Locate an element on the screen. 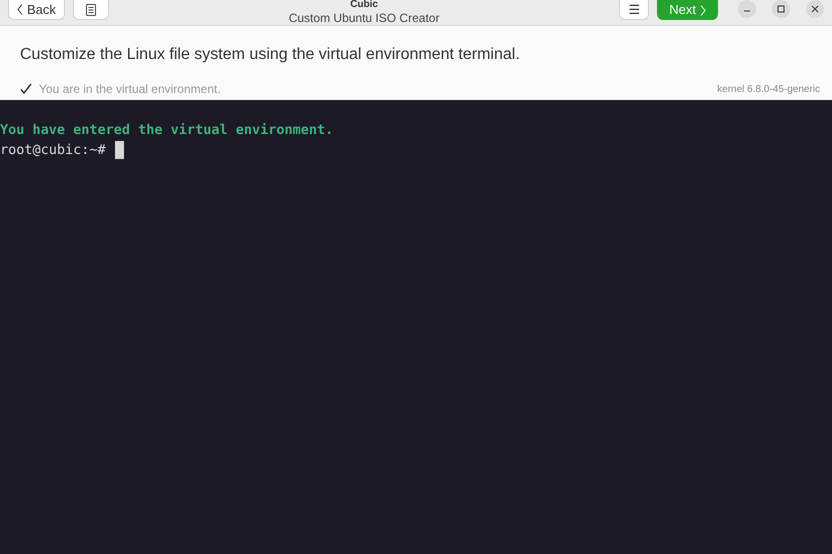  maximize-button is located at coordinates (781, 9).